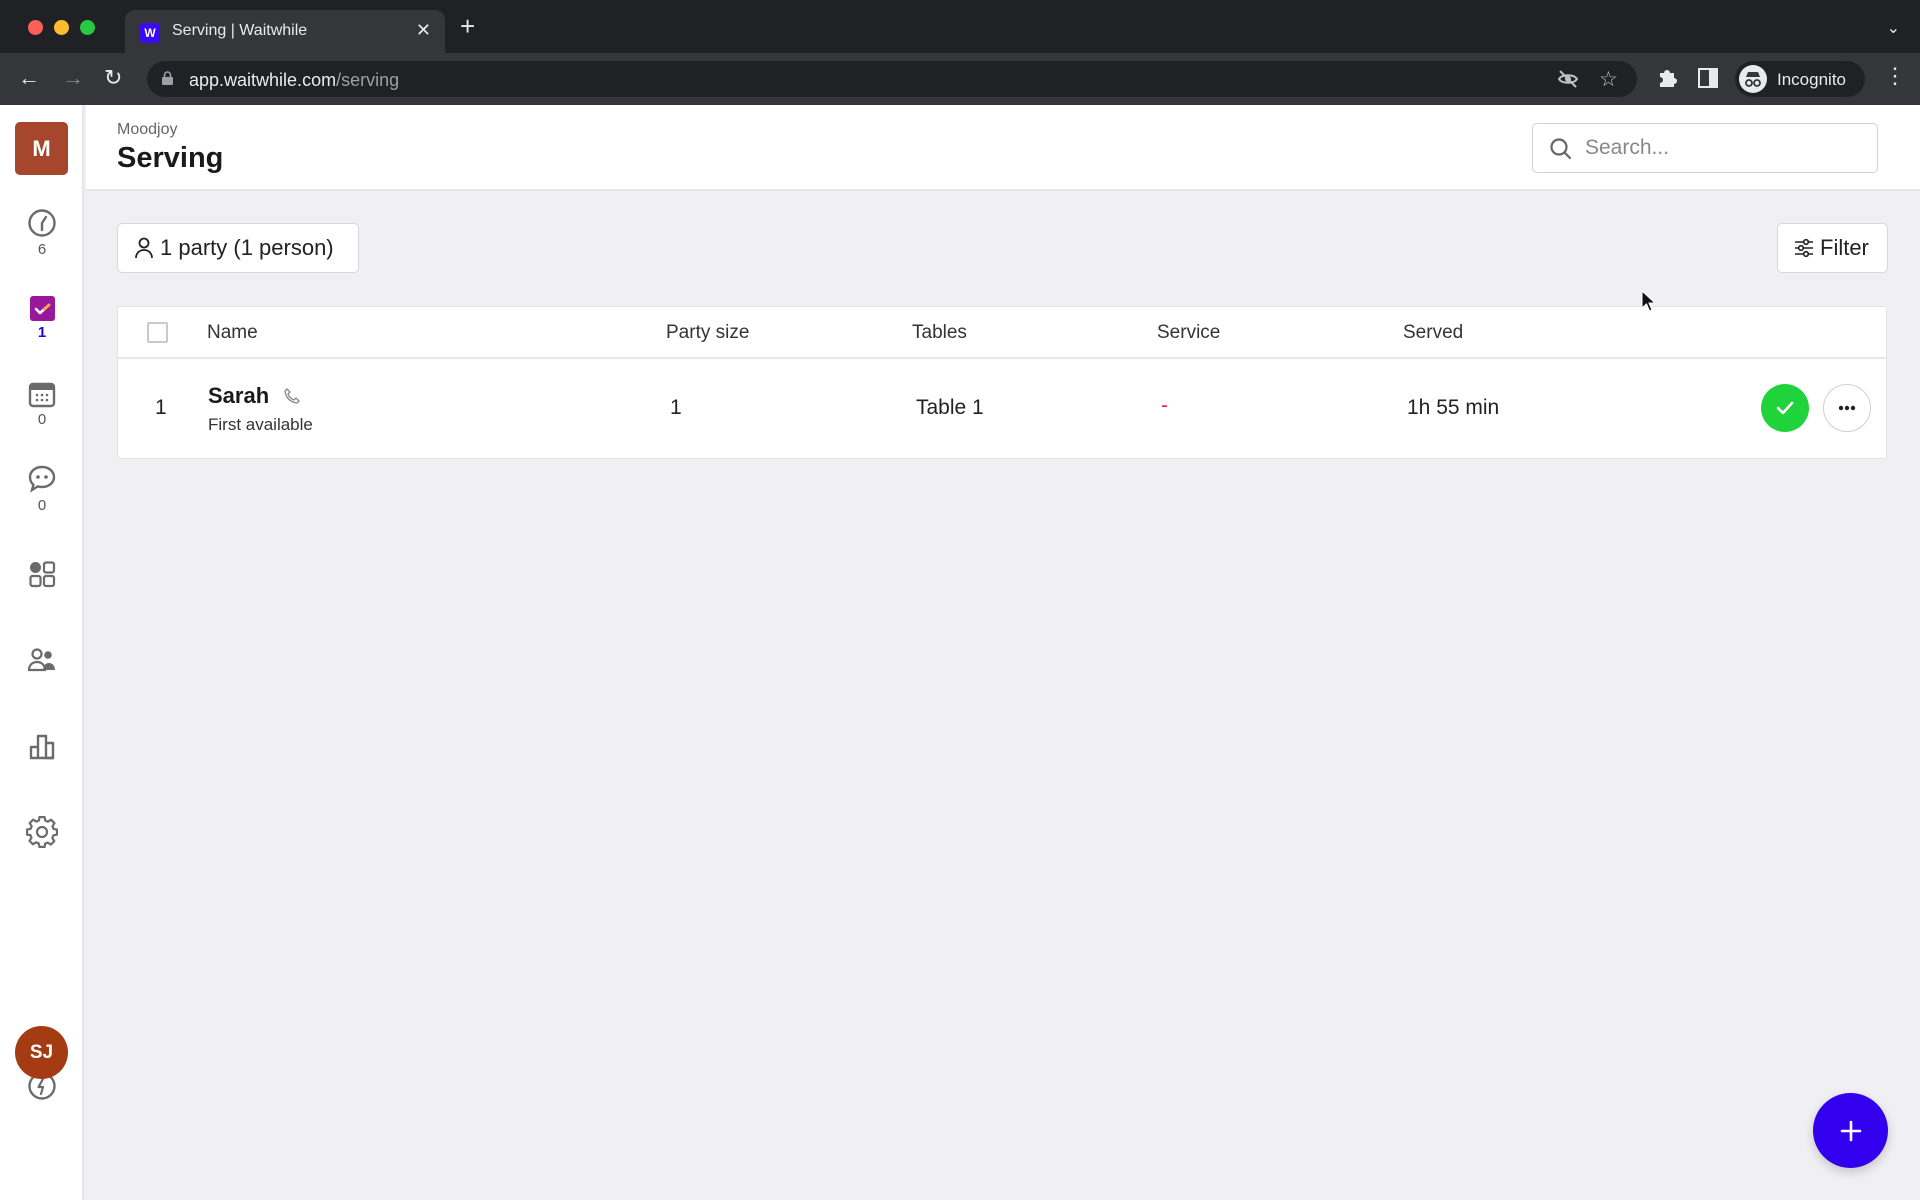 The width and height of the screenshot is (1920, 1200). Describe the element at coordinates (113, 78) in the screenshot. I see `reload-button: ↻` at that location.